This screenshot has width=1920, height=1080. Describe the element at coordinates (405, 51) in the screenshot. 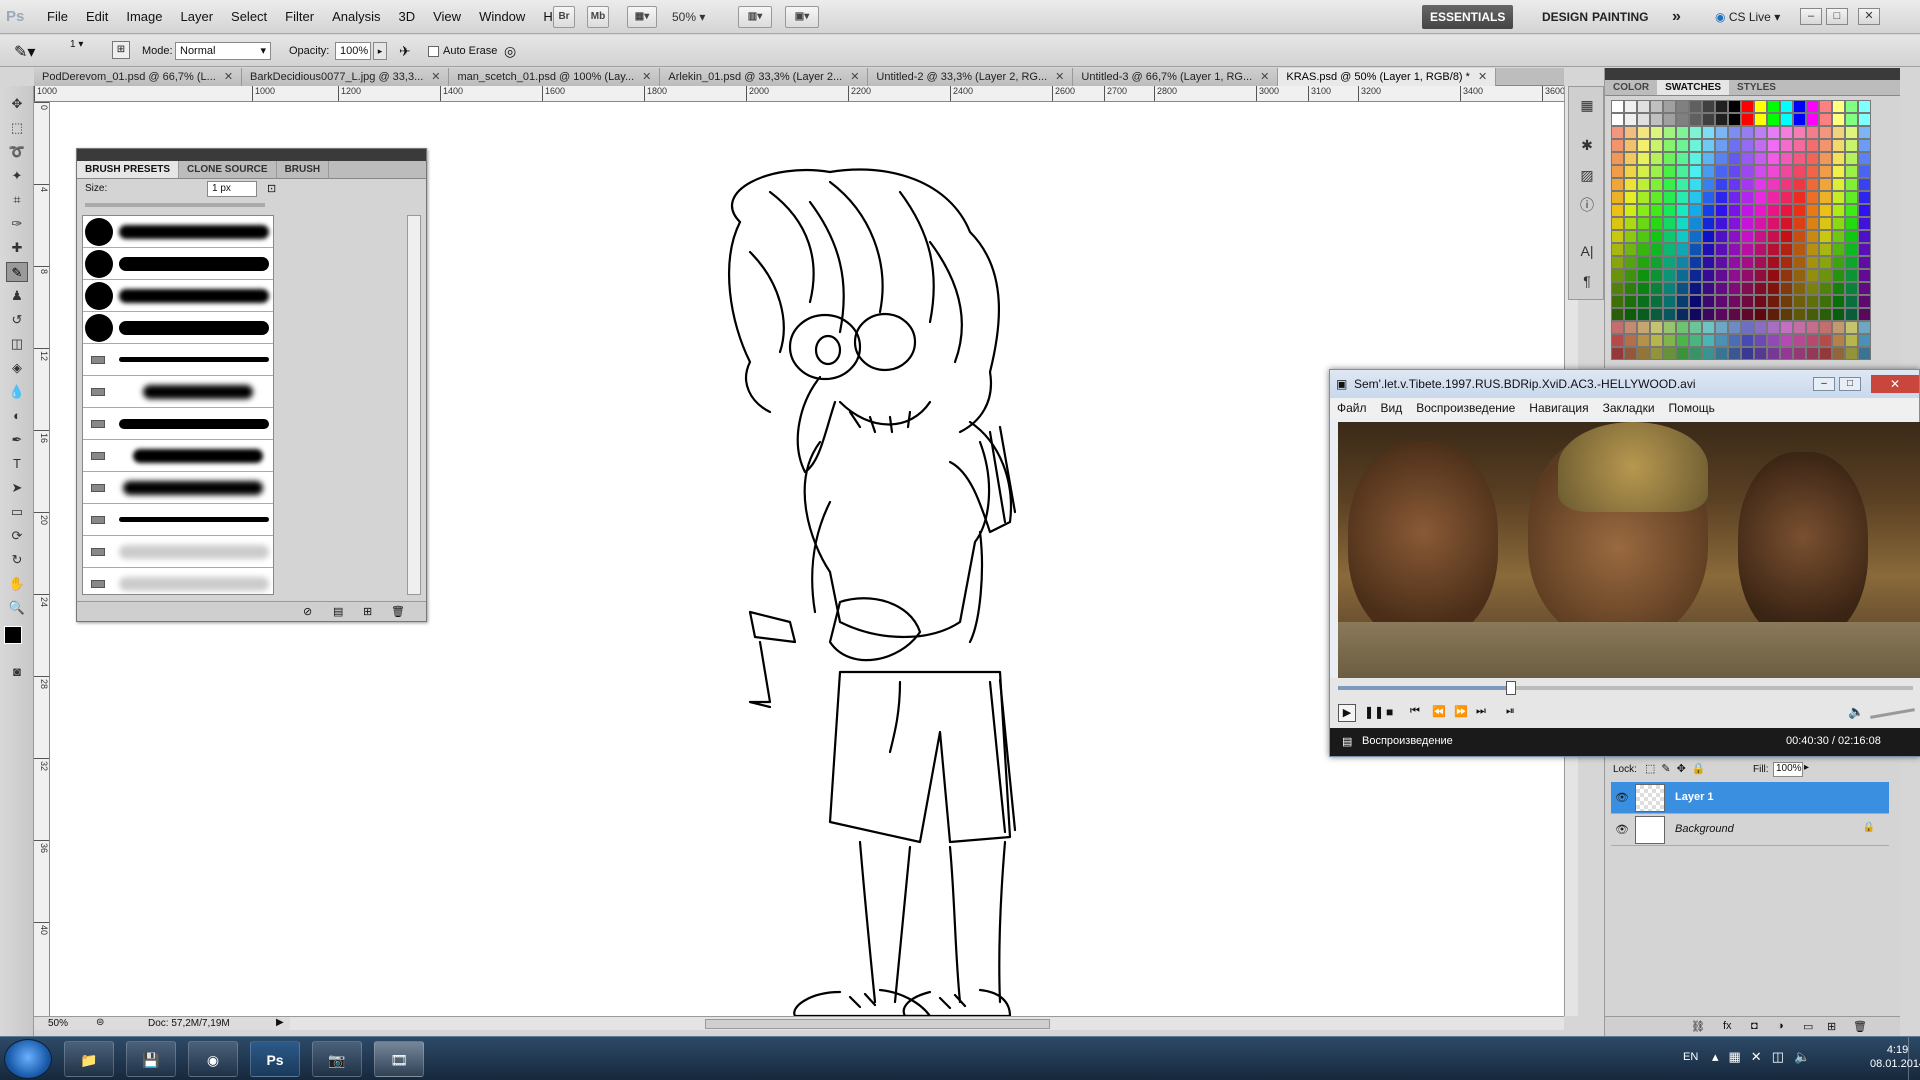

I see `airbrush-icon: ✈` at that location.